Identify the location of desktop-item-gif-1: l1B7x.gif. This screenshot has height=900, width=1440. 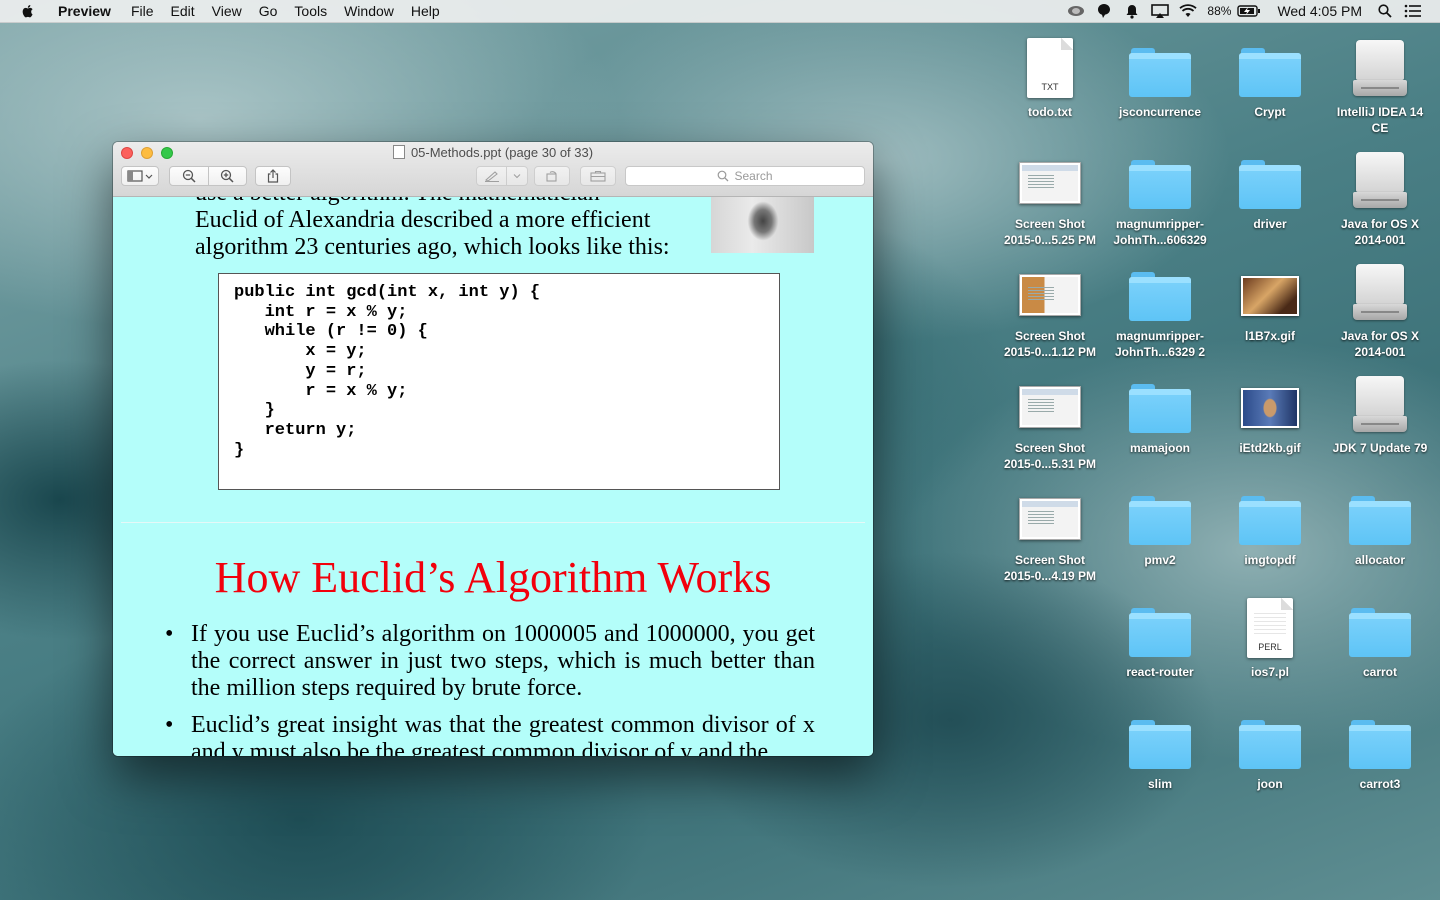
(1270, 299).